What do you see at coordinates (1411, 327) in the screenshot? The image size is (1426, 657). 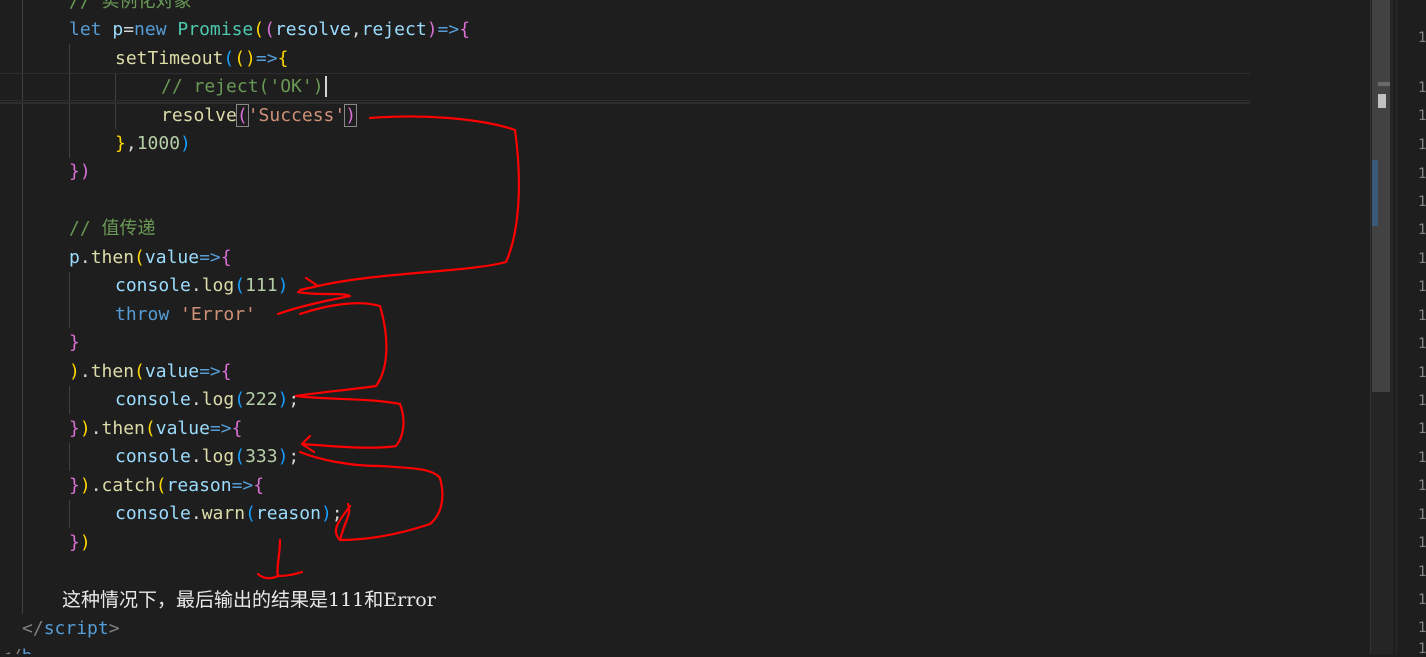 I see `side-panel` at bounding box center [1411, 327].